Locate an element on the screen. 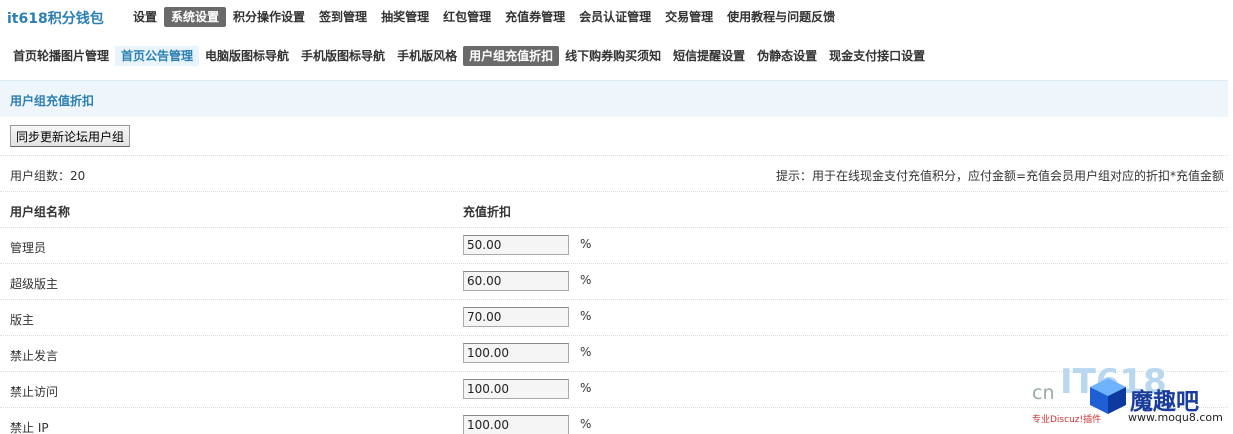 The image size is (1233, 434). tab-sms-settings: 短信提醒设置 is located at coordinates (709, 56).